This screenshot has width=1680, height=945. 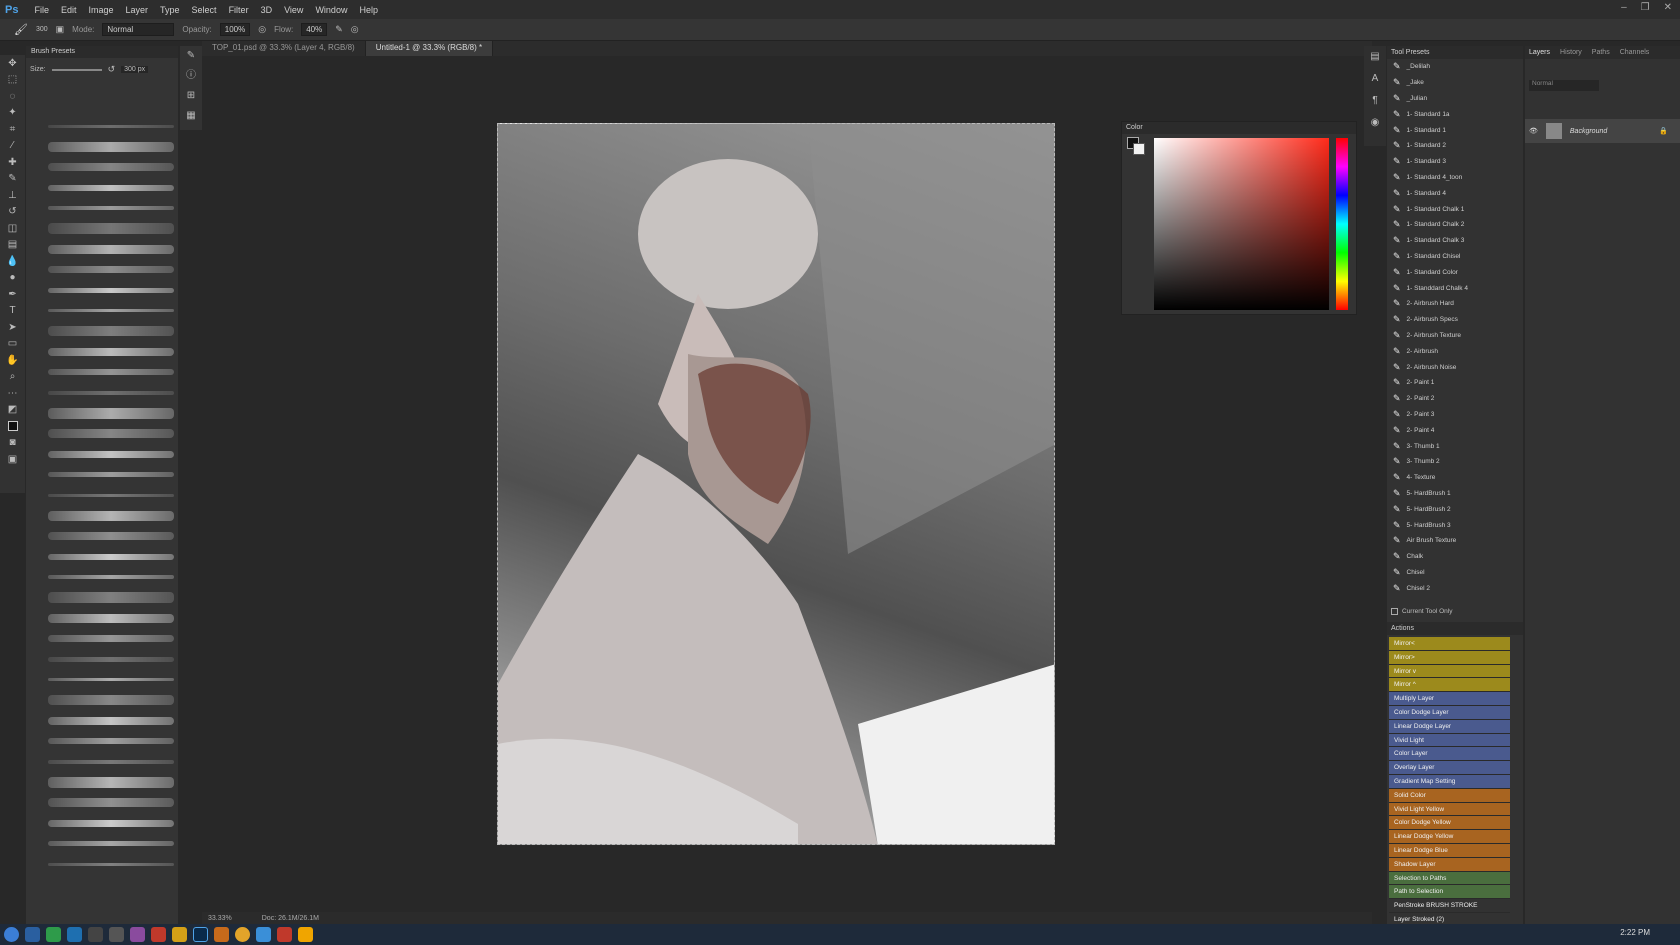 I want to click on tool-preset-item: ✎ 1- Standard 2, so click(x=1455, y=146).